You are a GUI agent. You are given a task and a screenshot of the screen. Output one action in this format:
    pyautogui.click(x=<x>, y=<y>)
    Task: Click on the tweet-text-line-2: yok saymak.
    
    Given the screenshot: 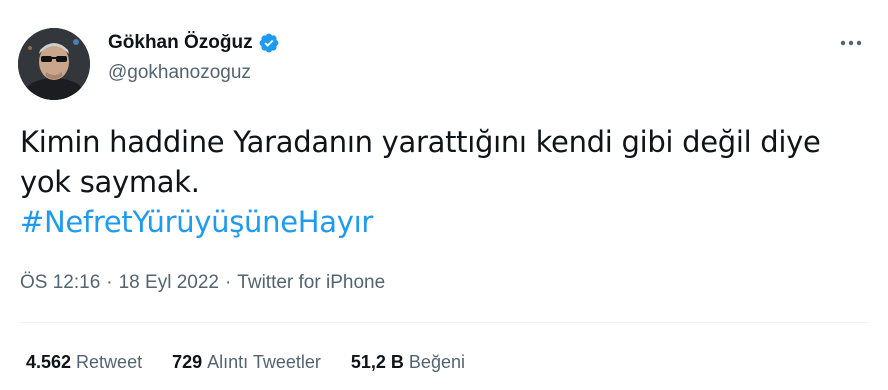 What is the action you would take?
    pyautogui.click(x=110, y=182)
    